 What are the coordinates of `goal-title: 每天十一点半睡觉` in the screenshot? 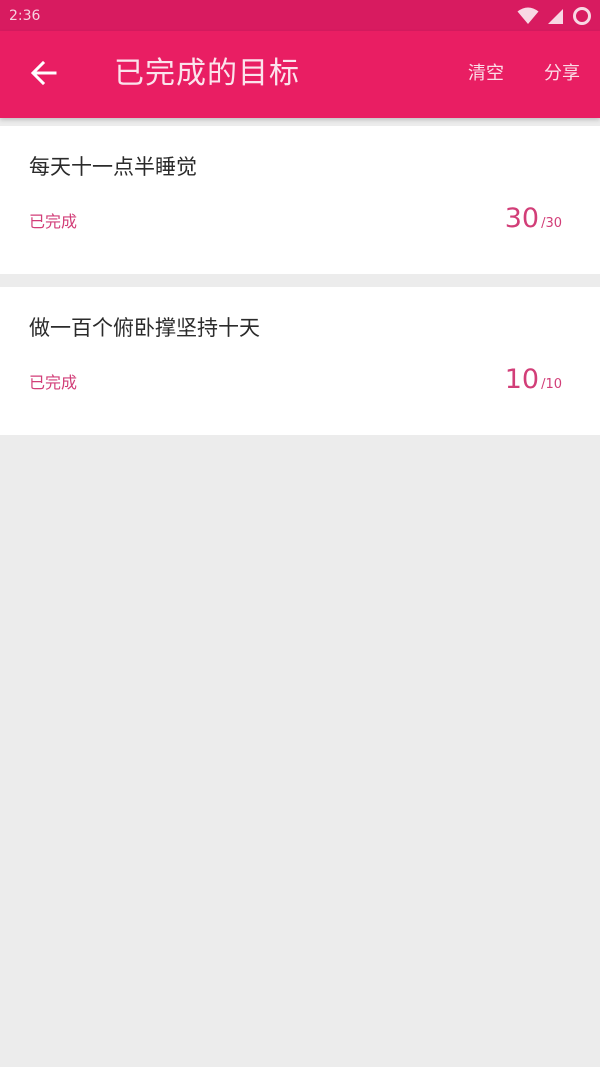 It's located at (113, 167).